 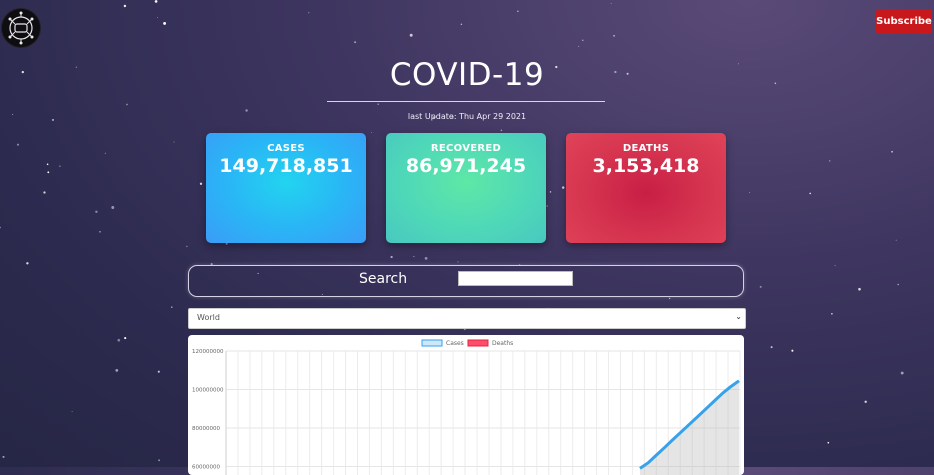 I want to click on recovered-value: 86,971,245, so click(x=466, y=166).